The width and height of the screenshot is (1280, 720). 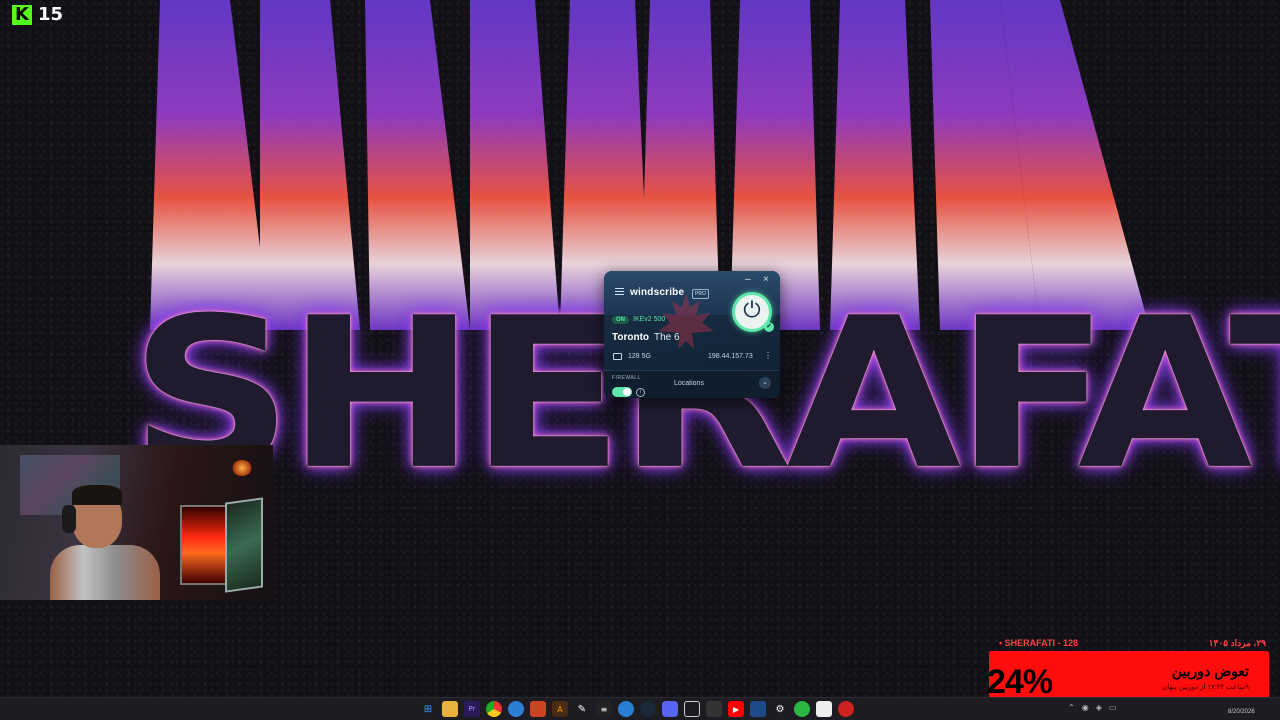 What do you see at coordinates (428, 709) in the screenshot?
I see `windows-start-icon: ⊞` at bounding box center [428, 709].